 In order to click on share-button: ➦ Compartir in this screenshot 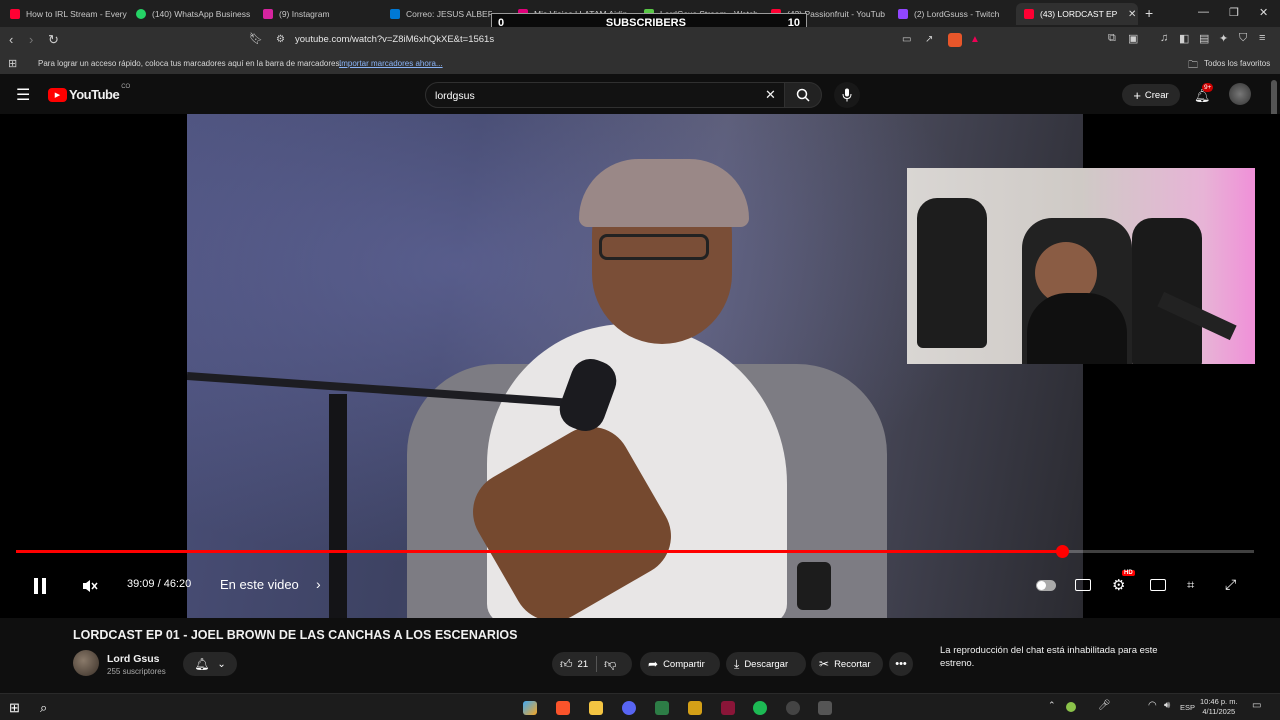, I will do `click(680, 664)`.